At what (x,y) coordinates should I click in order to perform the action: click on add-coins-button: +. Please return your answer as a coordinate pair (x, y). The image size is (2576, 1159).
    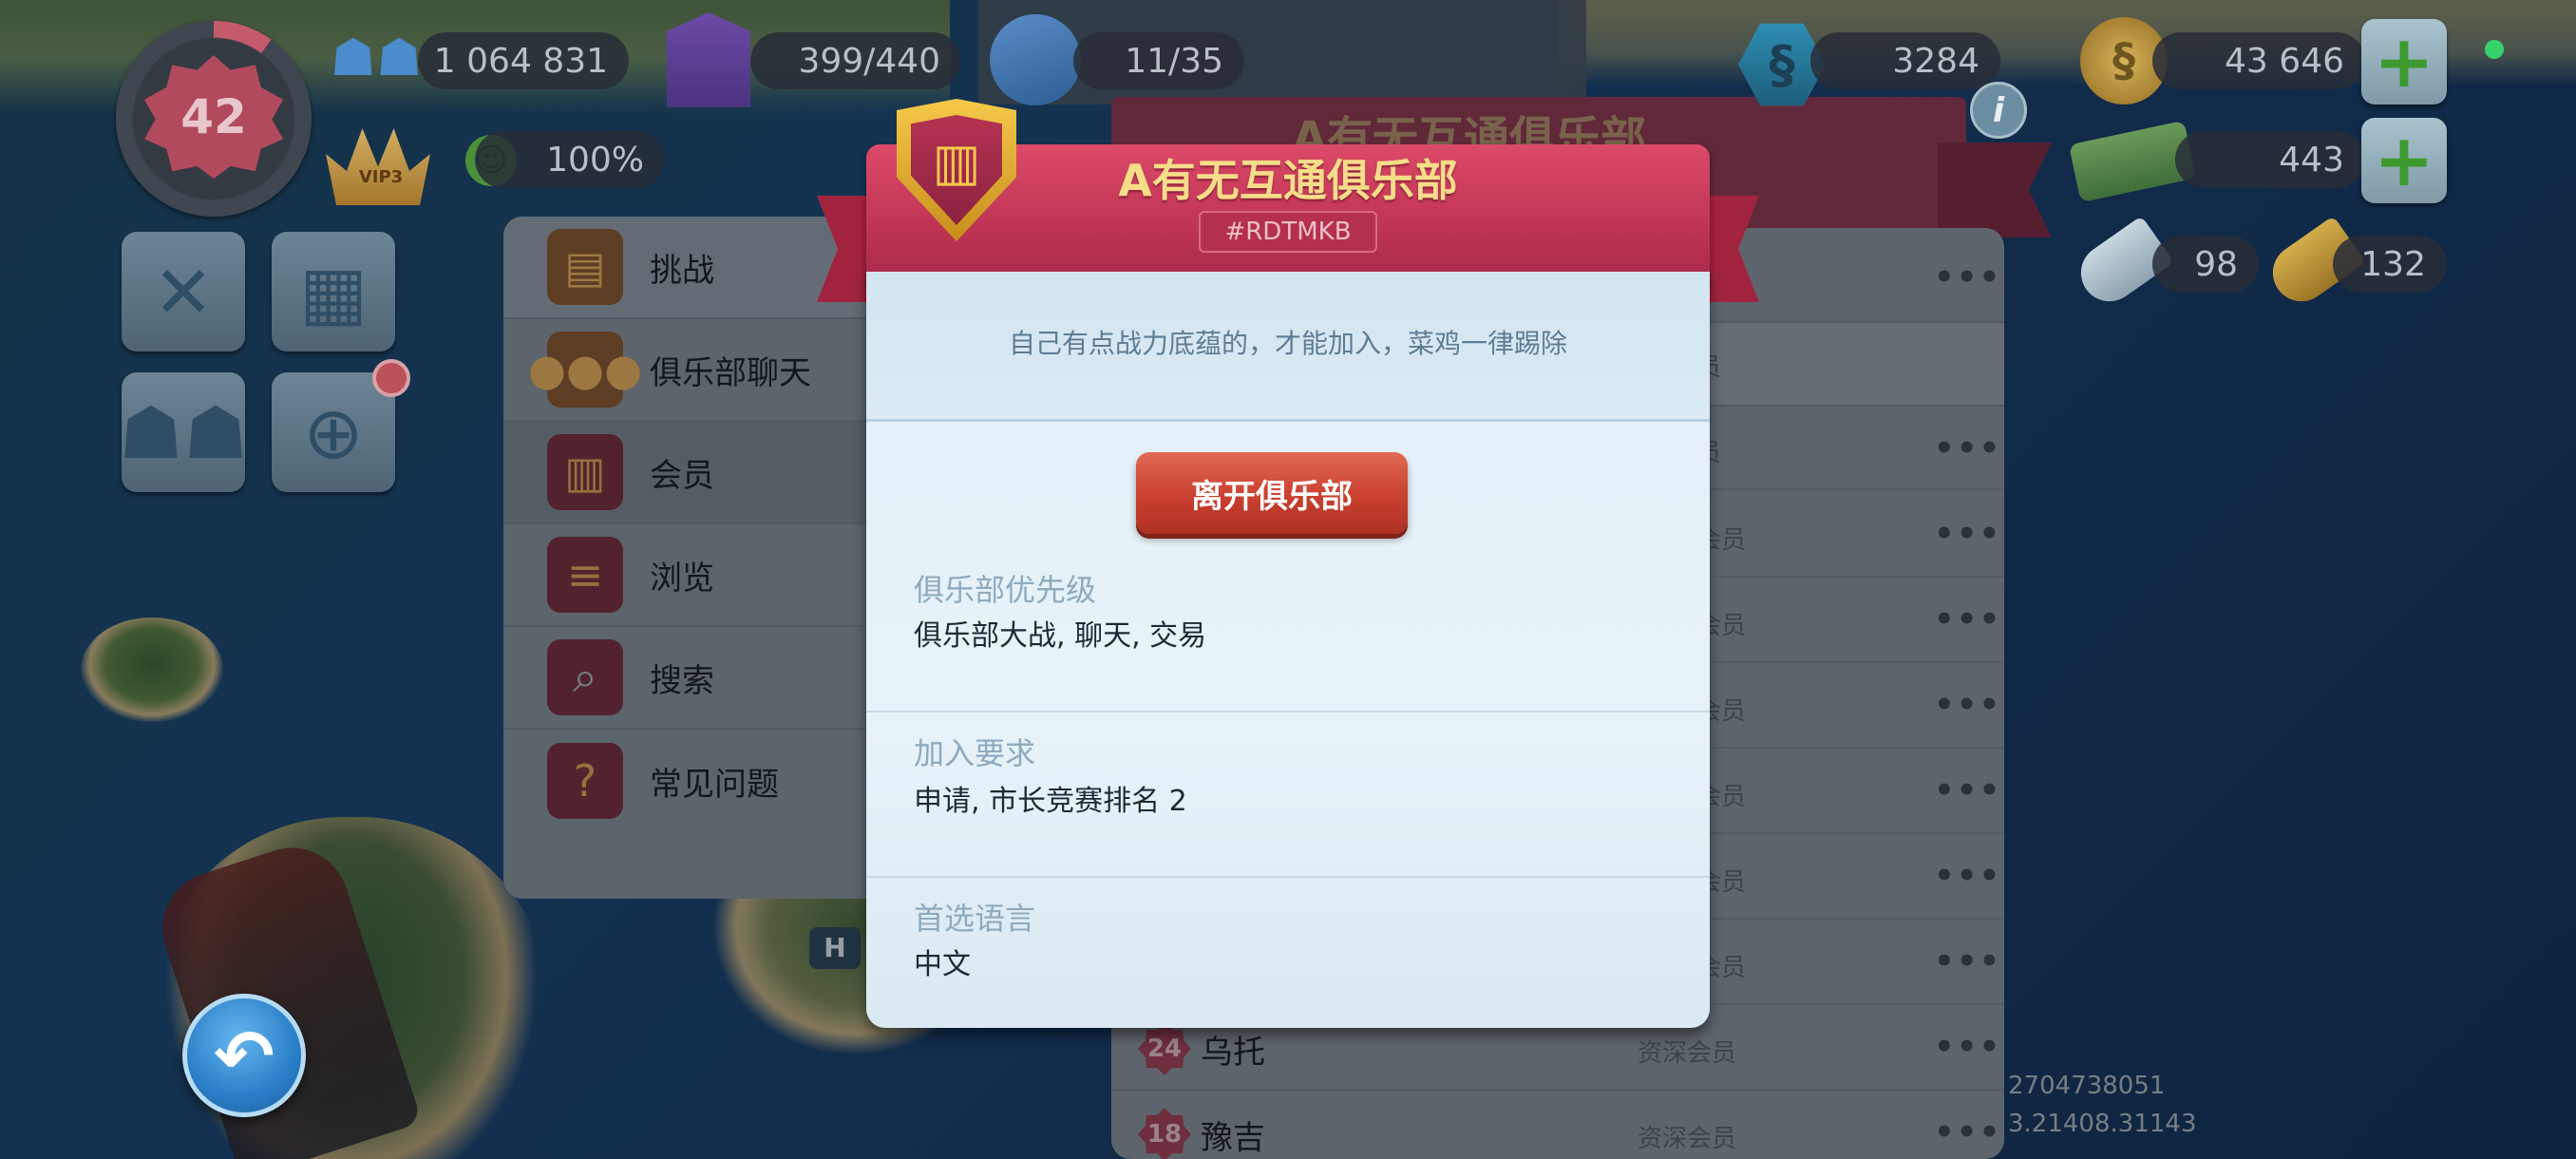
    Looking at the image, I should click on (2404, 61).